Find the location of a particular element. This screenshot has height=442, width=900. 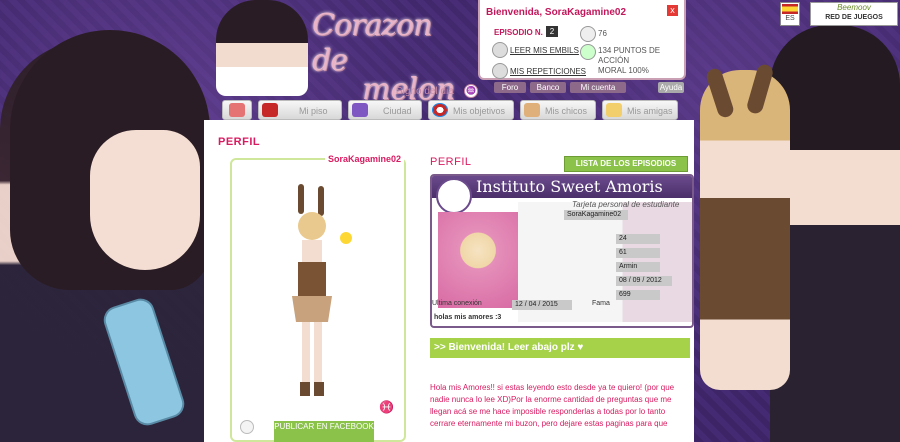

boy-icon is located at coordinates (532, 110).